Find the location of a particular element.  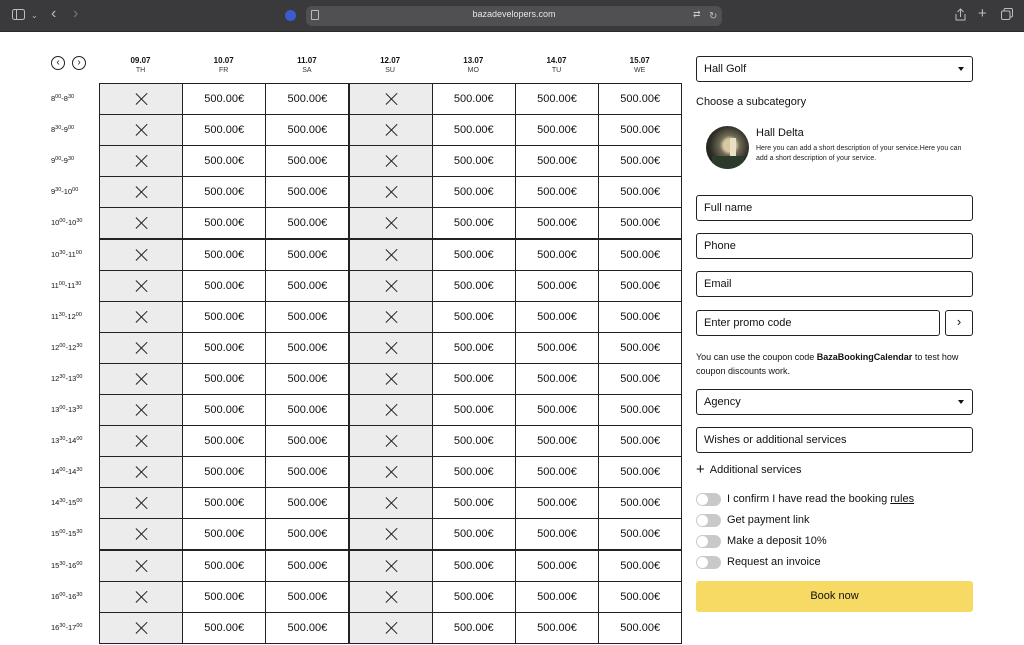

wishes-field: Wishes or additional services is located at coordinates (834, 440).